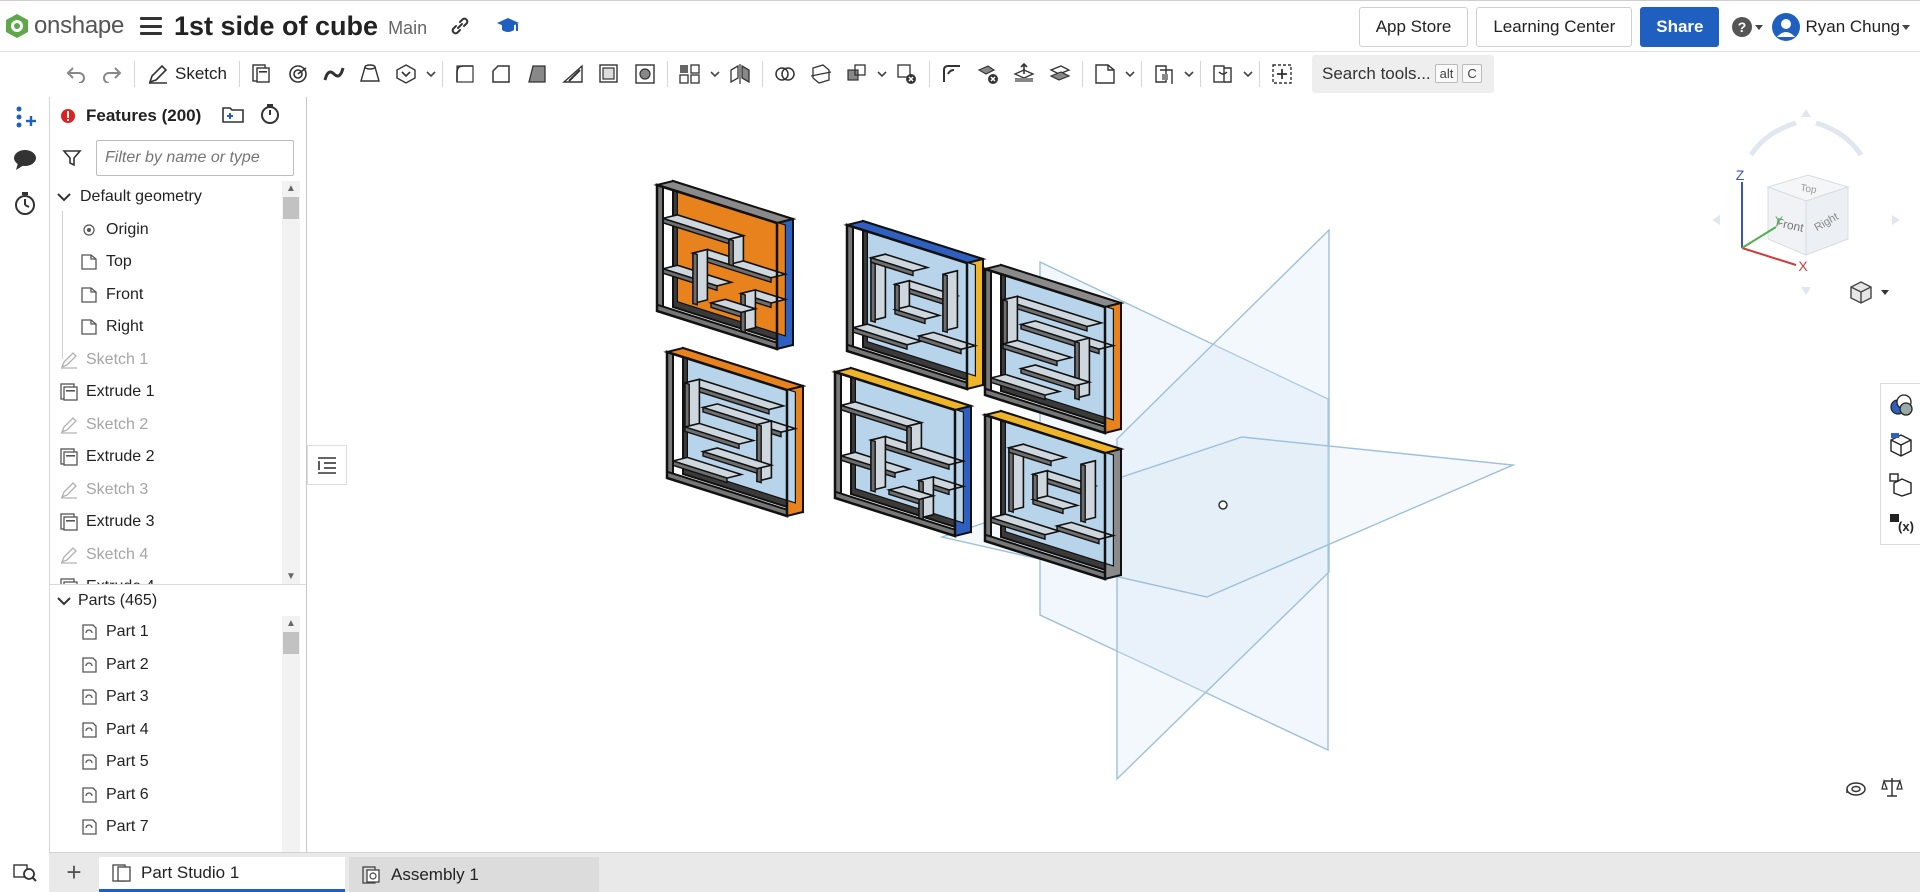 Image resolution: width=1920 pixels, height=892 pixels. I want to click on document-menu-button, so click(151, 26).